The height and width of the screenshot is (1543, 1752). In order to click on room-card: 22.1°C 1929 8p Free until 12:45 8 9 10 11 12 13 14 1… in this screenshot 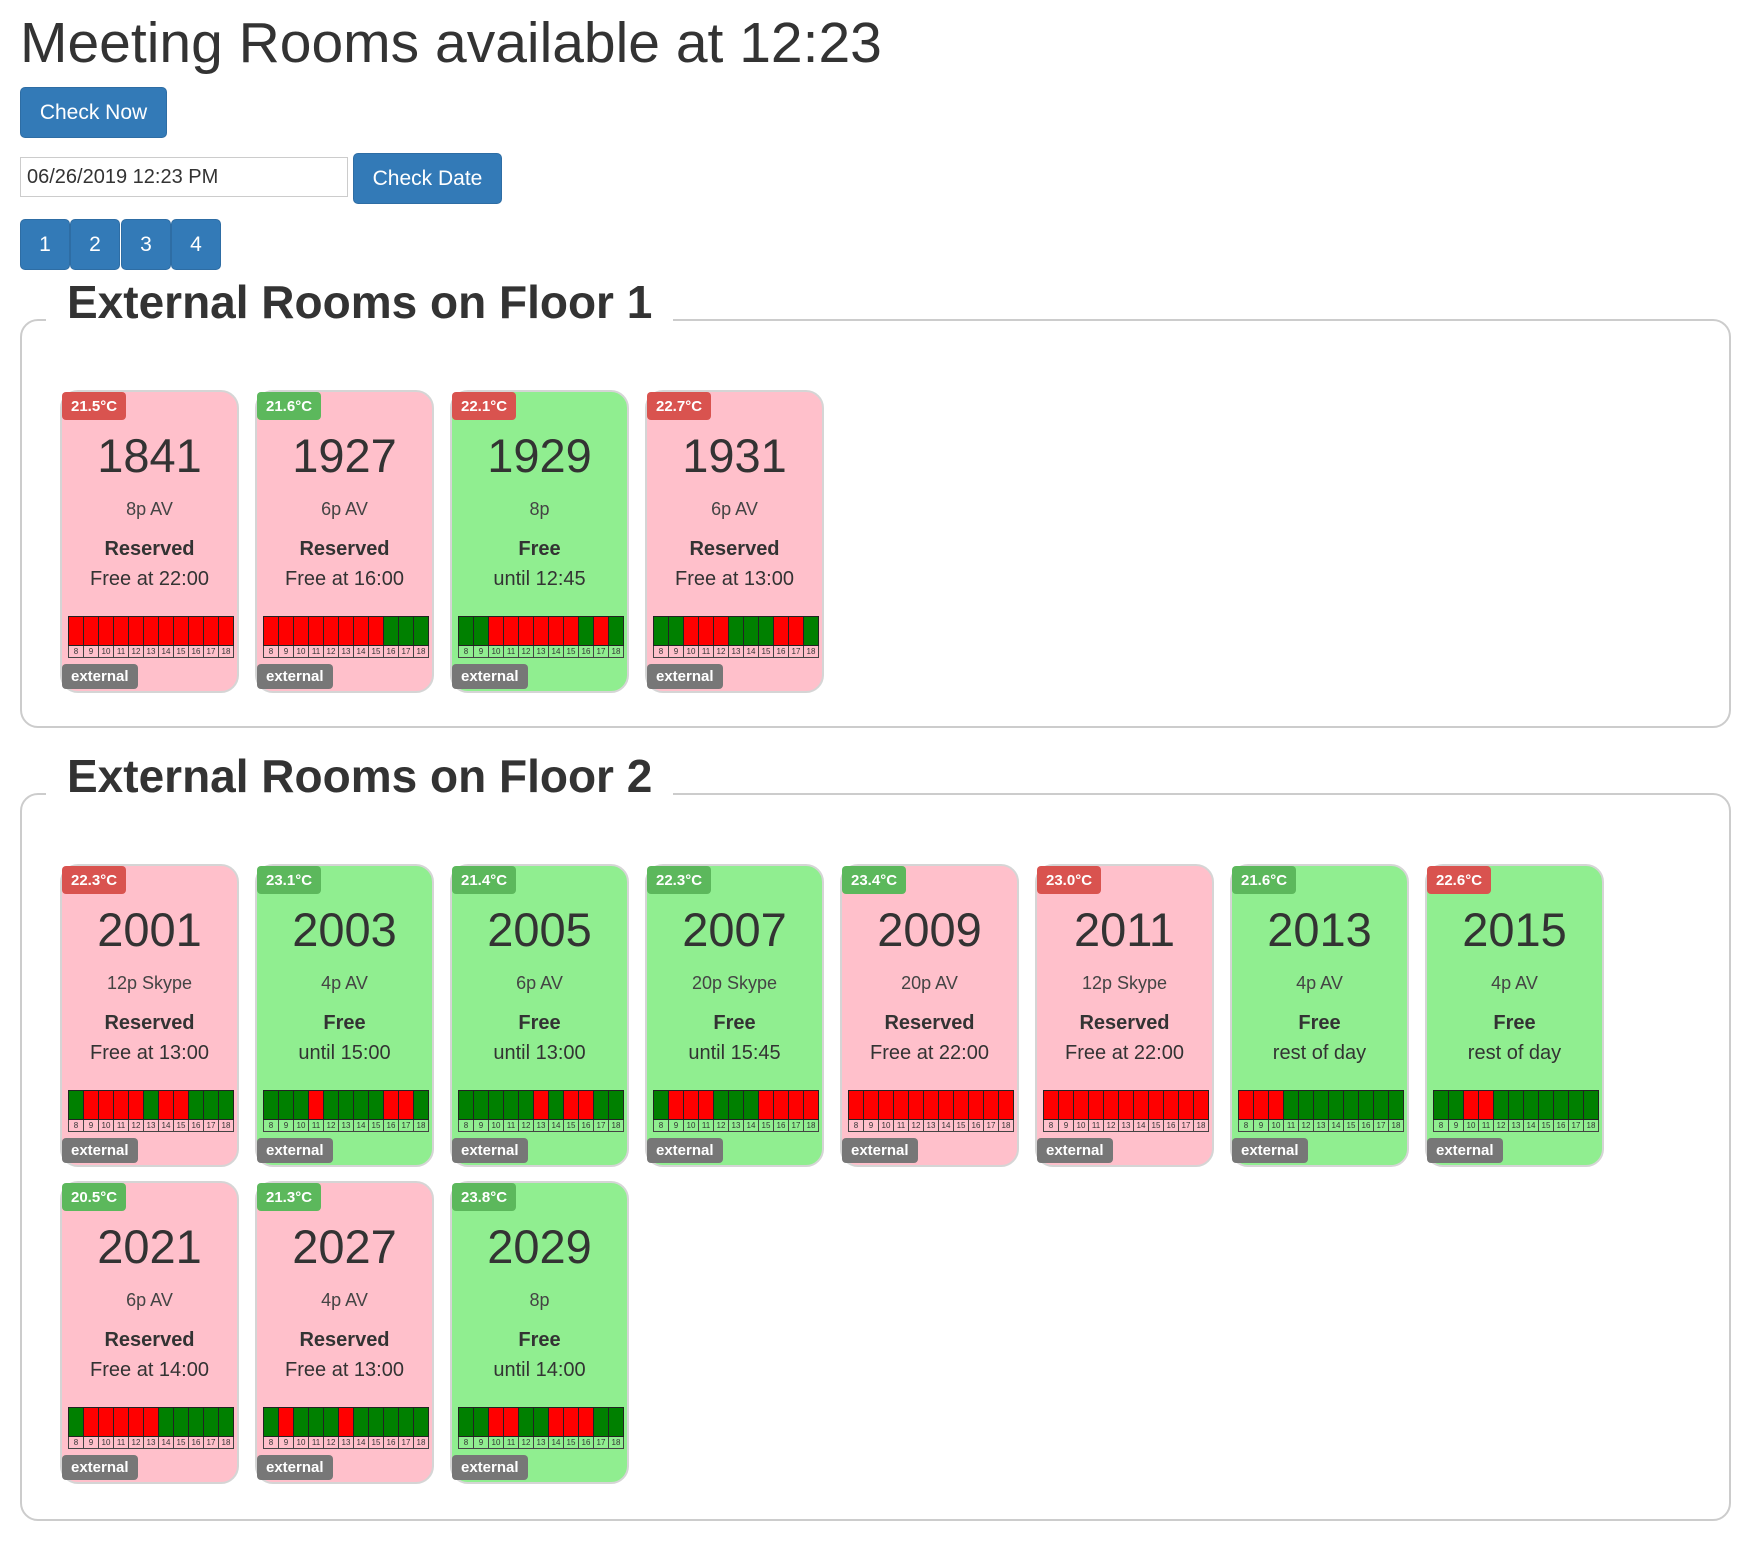, I will do `click(539, 541)`.